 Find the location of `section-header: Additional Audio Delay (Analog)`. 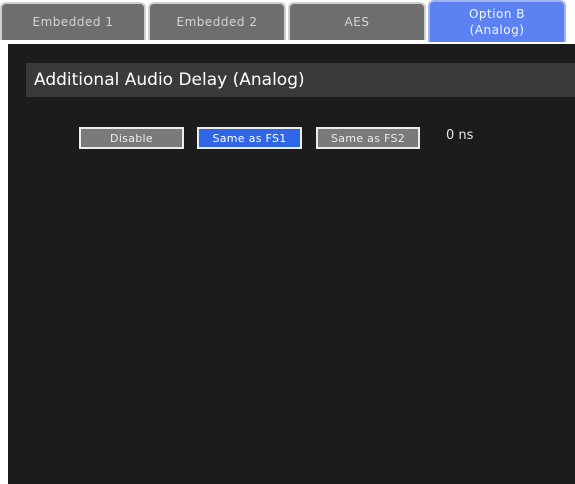

section-header: Additional Audio Delay (Analog) is located at coordinates (300, 80).